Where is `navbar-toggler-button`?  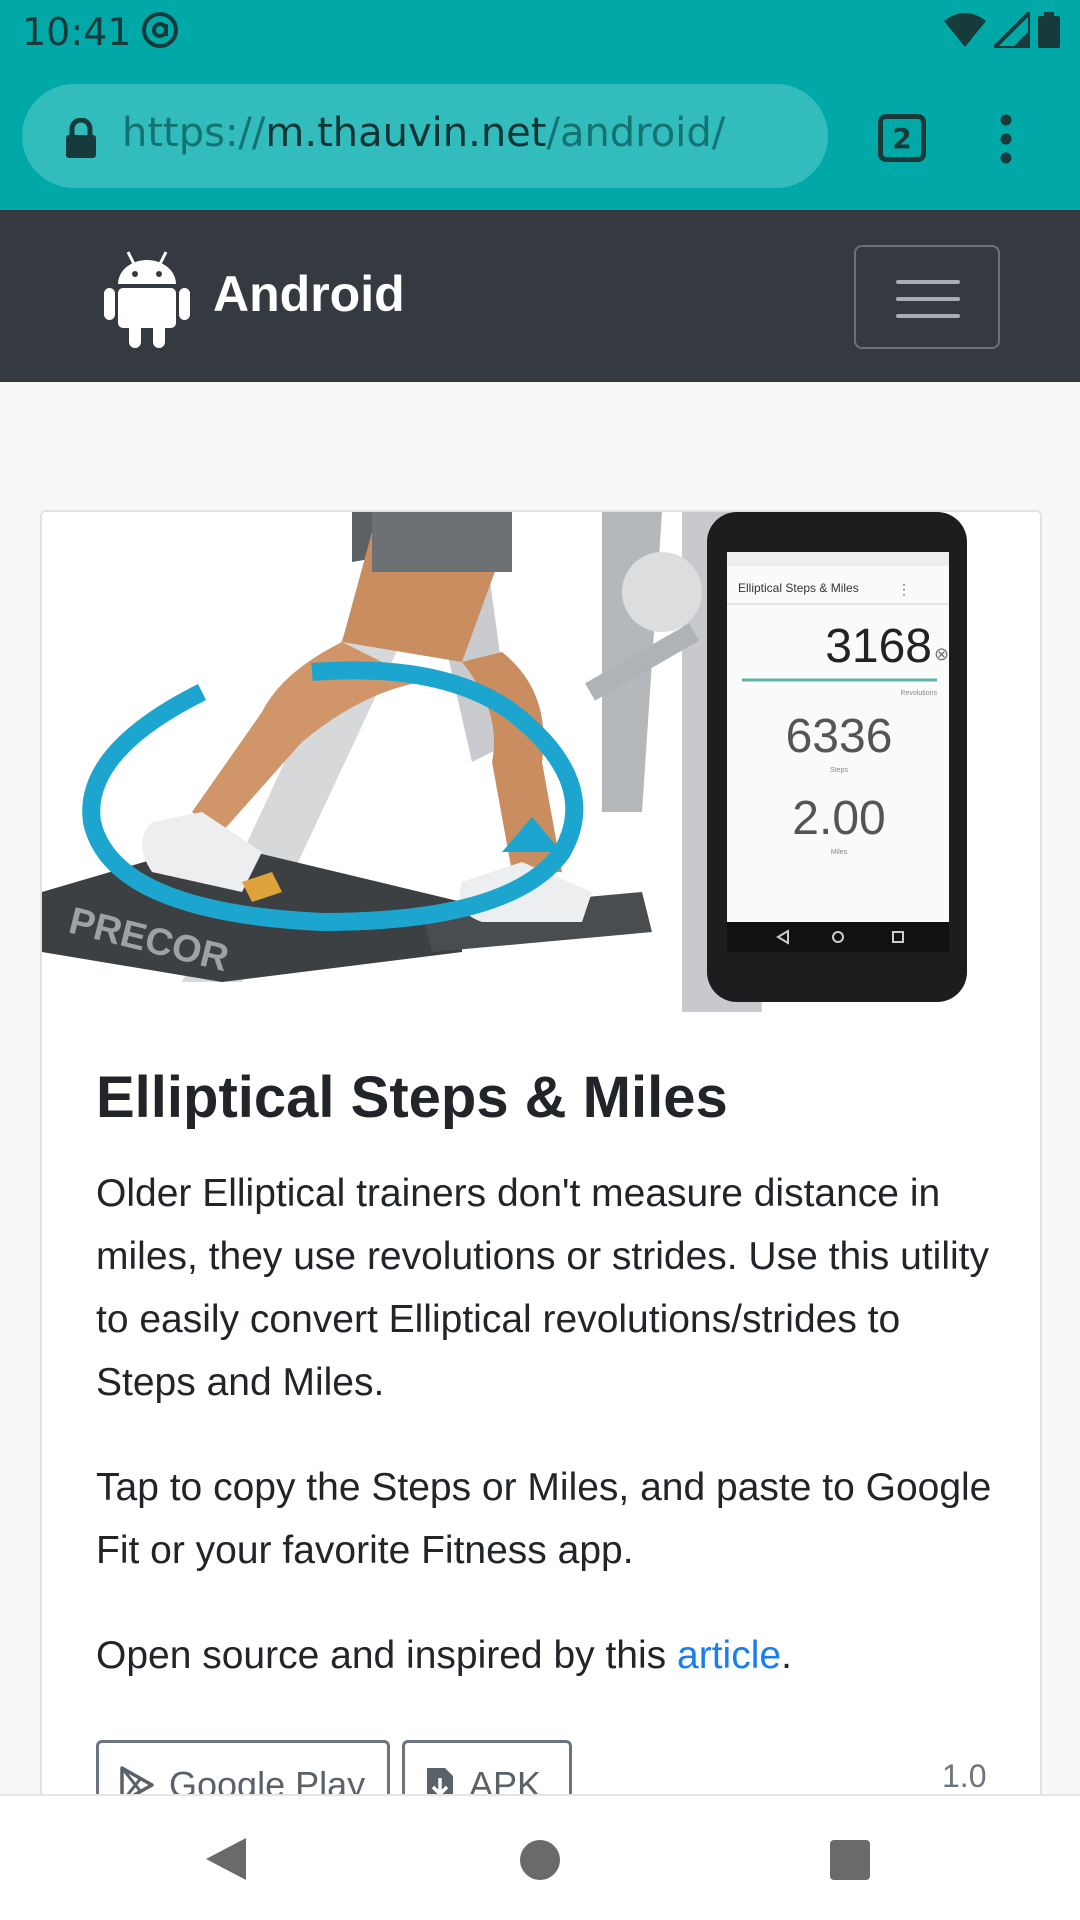
navbar-toggler-button is located at coordinates (927, 297).